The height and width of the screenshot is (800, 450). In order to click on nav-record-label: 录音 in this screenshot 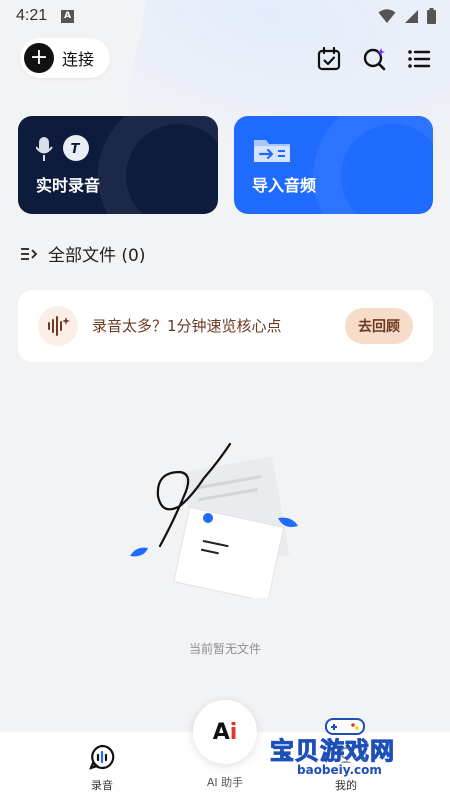, I will do `click(102, 785)`.